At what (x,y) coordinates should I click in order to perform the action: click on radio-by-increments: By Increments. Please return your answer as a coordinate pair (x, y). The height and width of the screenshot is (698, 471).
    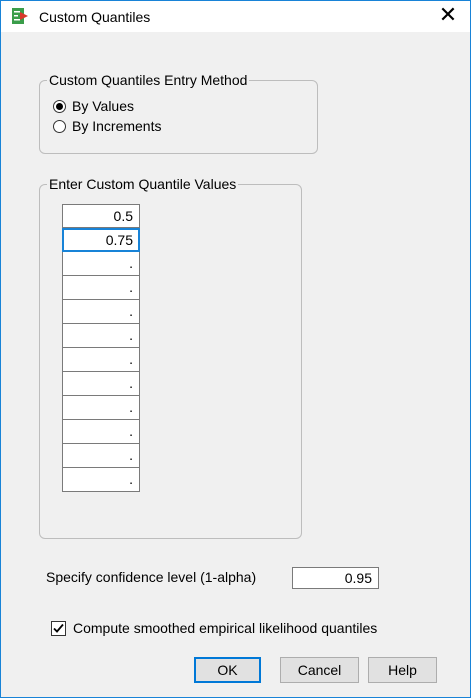
    Looking at the image, I should click on (107, 126).